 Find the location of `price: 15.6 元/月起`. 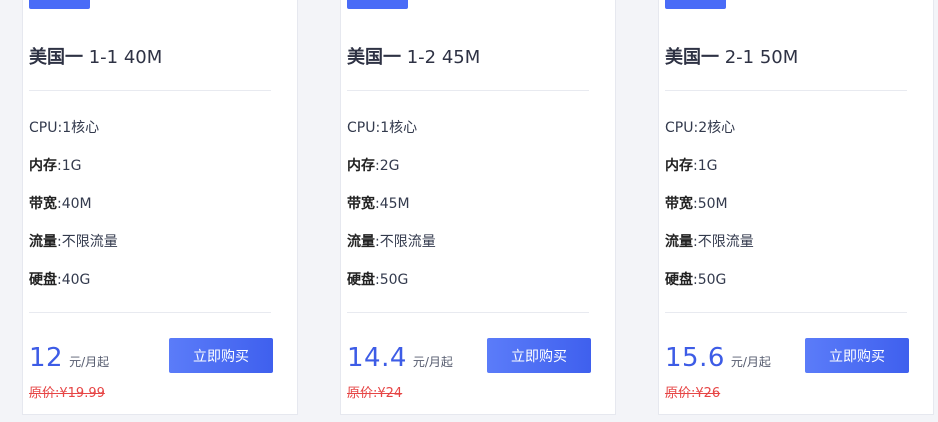

price: 15.6 元/月起 is located at coordinates (718, 358).